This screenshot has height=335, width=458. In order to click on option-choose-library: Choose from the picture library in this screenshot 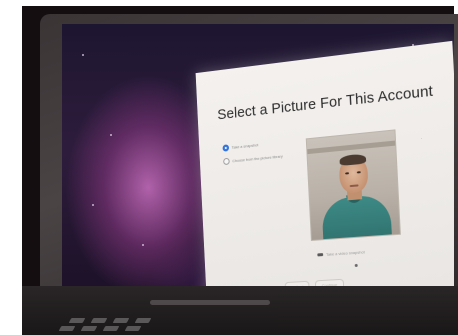, I will do `click(253, 159)`.